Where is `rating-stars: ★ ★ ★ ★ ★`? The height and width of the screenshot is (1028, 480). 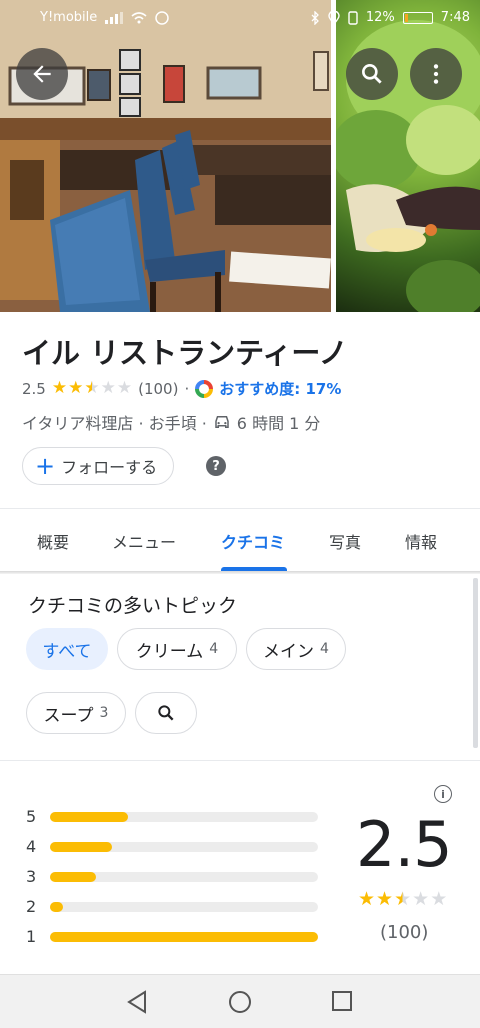 rating-stars: ★ ★ ★ ★ ★ is located at coordinates (92, 388).